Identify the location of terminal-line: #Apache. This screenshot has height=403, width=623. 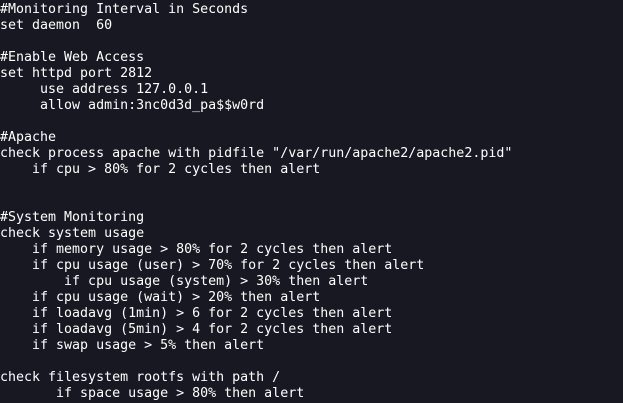
(28, 137).